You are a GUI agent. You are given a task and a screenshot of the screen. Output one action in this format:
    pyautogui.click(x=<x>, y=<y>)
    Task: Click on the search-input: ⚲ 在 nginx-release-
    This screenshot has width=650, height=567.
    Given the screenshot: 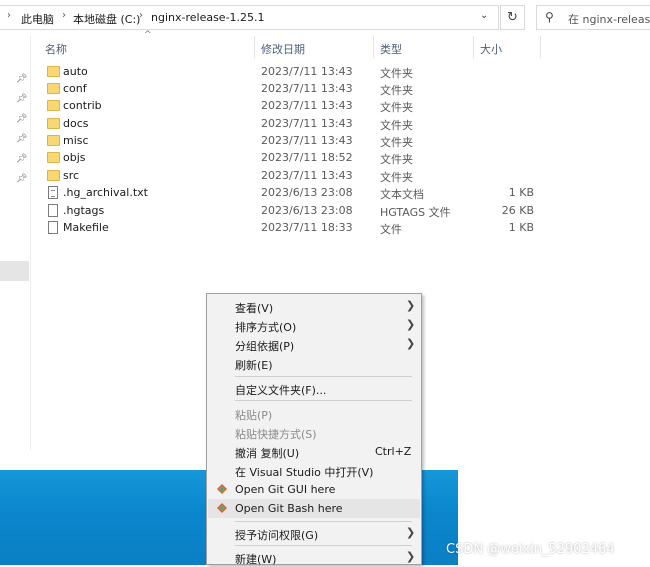 What is the action you would take?
    pyautogui.click(x=593, y=17)
    